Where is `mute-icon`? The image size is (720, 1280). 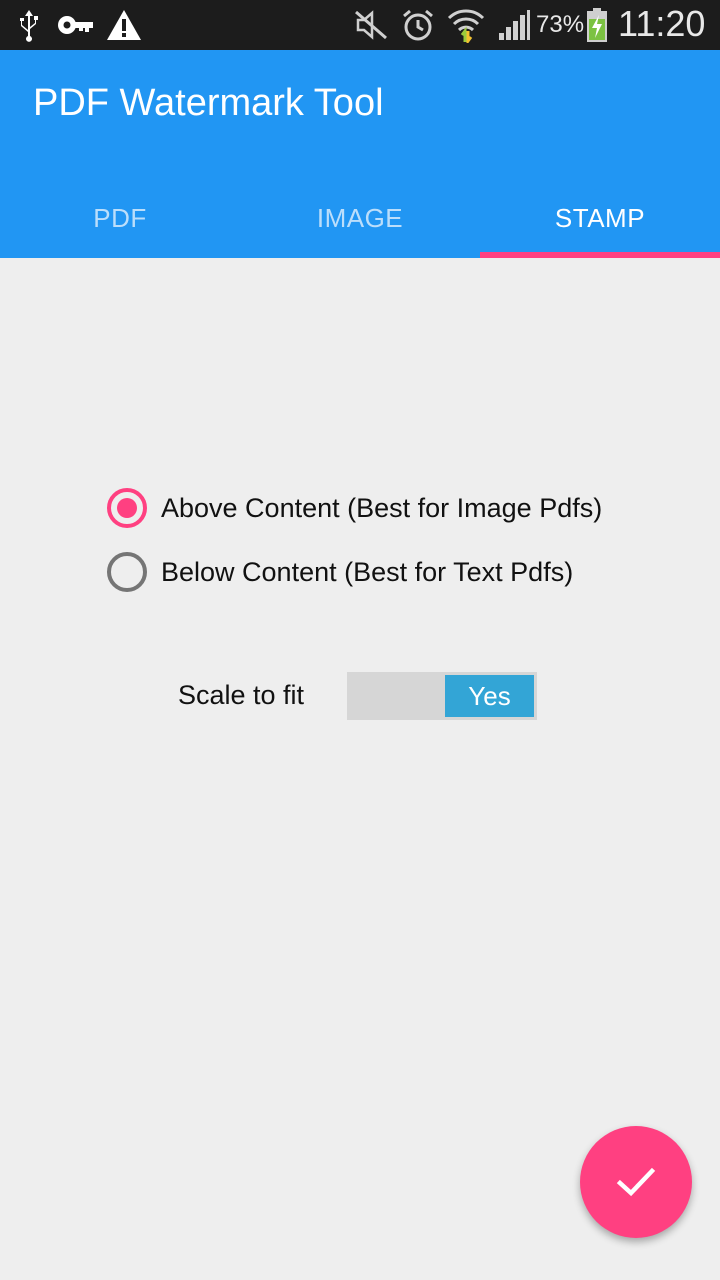
mute-icon is located at coordinates (371, 25).